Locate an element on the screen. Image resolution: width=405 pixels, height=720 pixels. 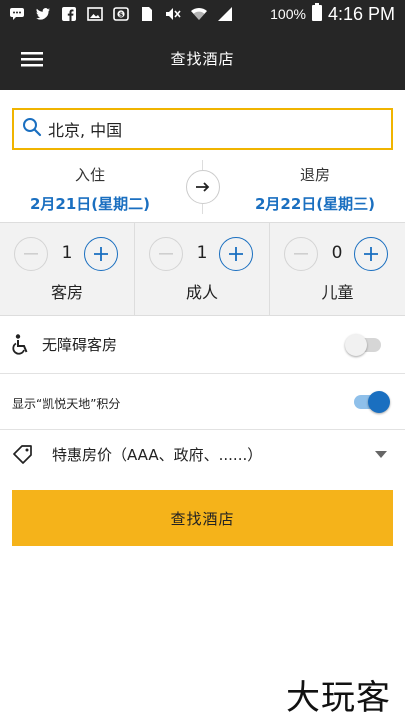
checkin-label: 入住 is located at coordinates (89, 175).